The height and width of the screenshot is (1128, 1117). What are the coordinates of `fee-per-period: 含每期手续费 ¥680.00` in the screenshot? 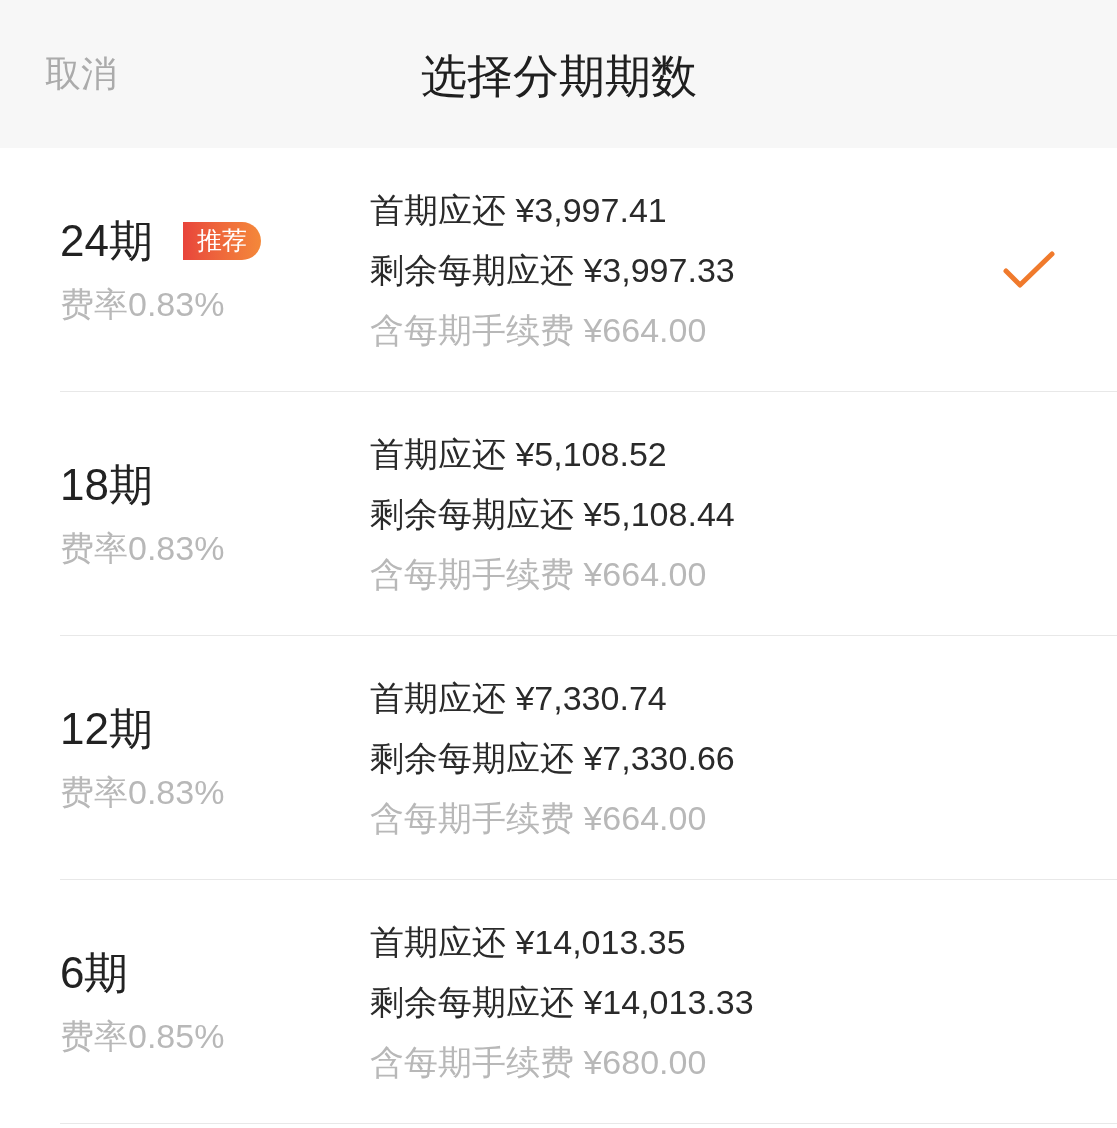 It's located at (538, 1062).